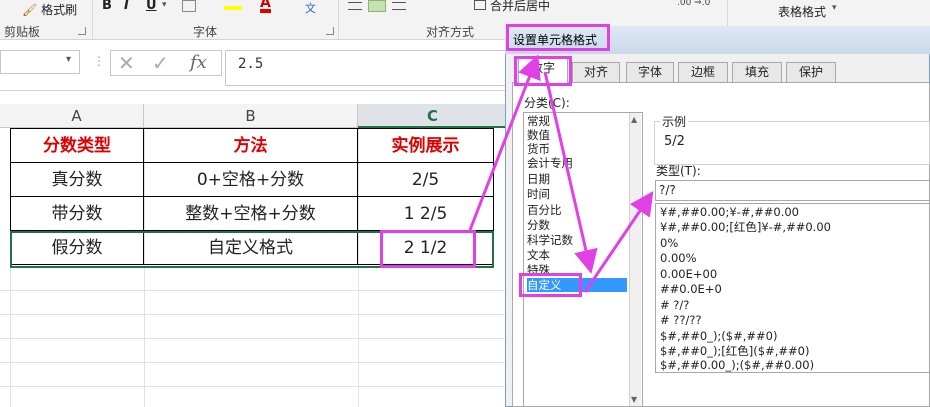  Describe the element at coordinates (504, 142) in the screenshot. I see `arrow-to-title` at that location.